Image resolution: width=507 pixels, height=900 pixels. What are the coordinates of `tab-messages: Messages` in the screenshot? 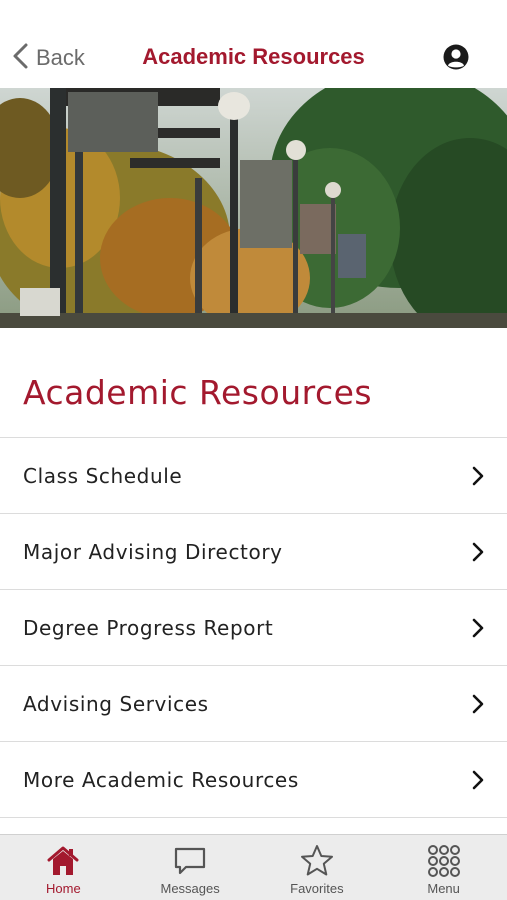 It's located at (190, 867).